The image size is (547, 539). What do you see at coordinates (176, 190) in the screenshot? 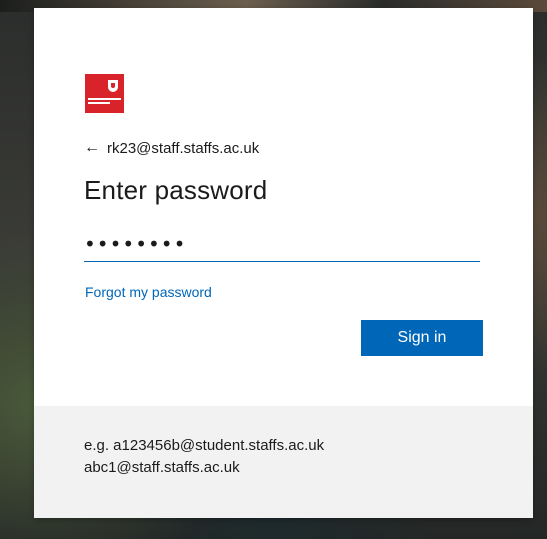
I see `page-title: Enter password` at bounding box center [176, 190].